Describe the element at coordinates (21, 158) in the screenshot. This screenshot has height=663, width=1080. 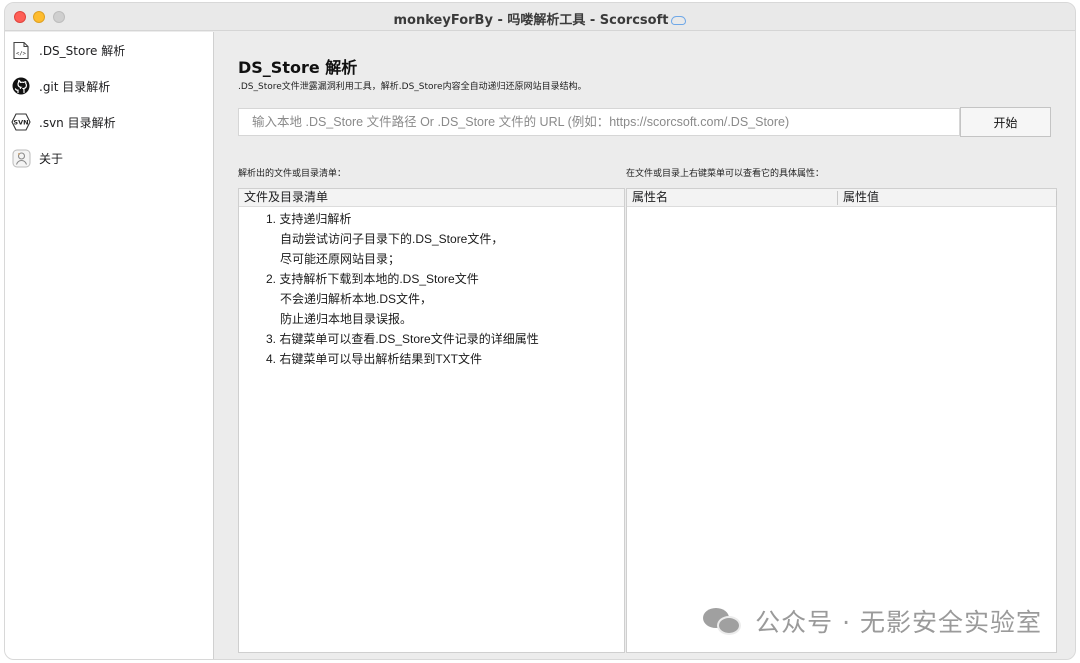
I see `about-icon` at that location.